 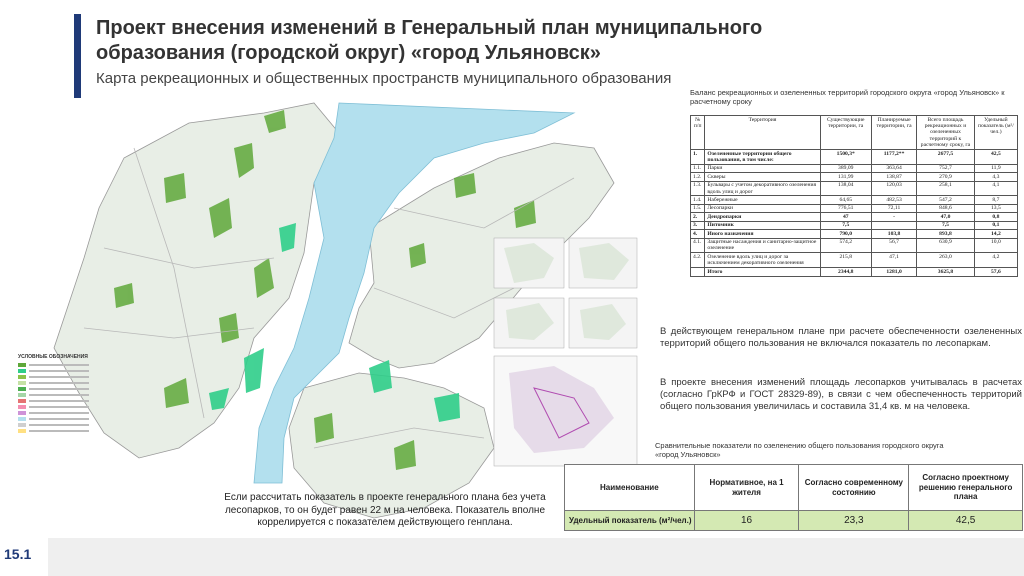 I want to click on cell: 103,8, so click(x=894, y=234).